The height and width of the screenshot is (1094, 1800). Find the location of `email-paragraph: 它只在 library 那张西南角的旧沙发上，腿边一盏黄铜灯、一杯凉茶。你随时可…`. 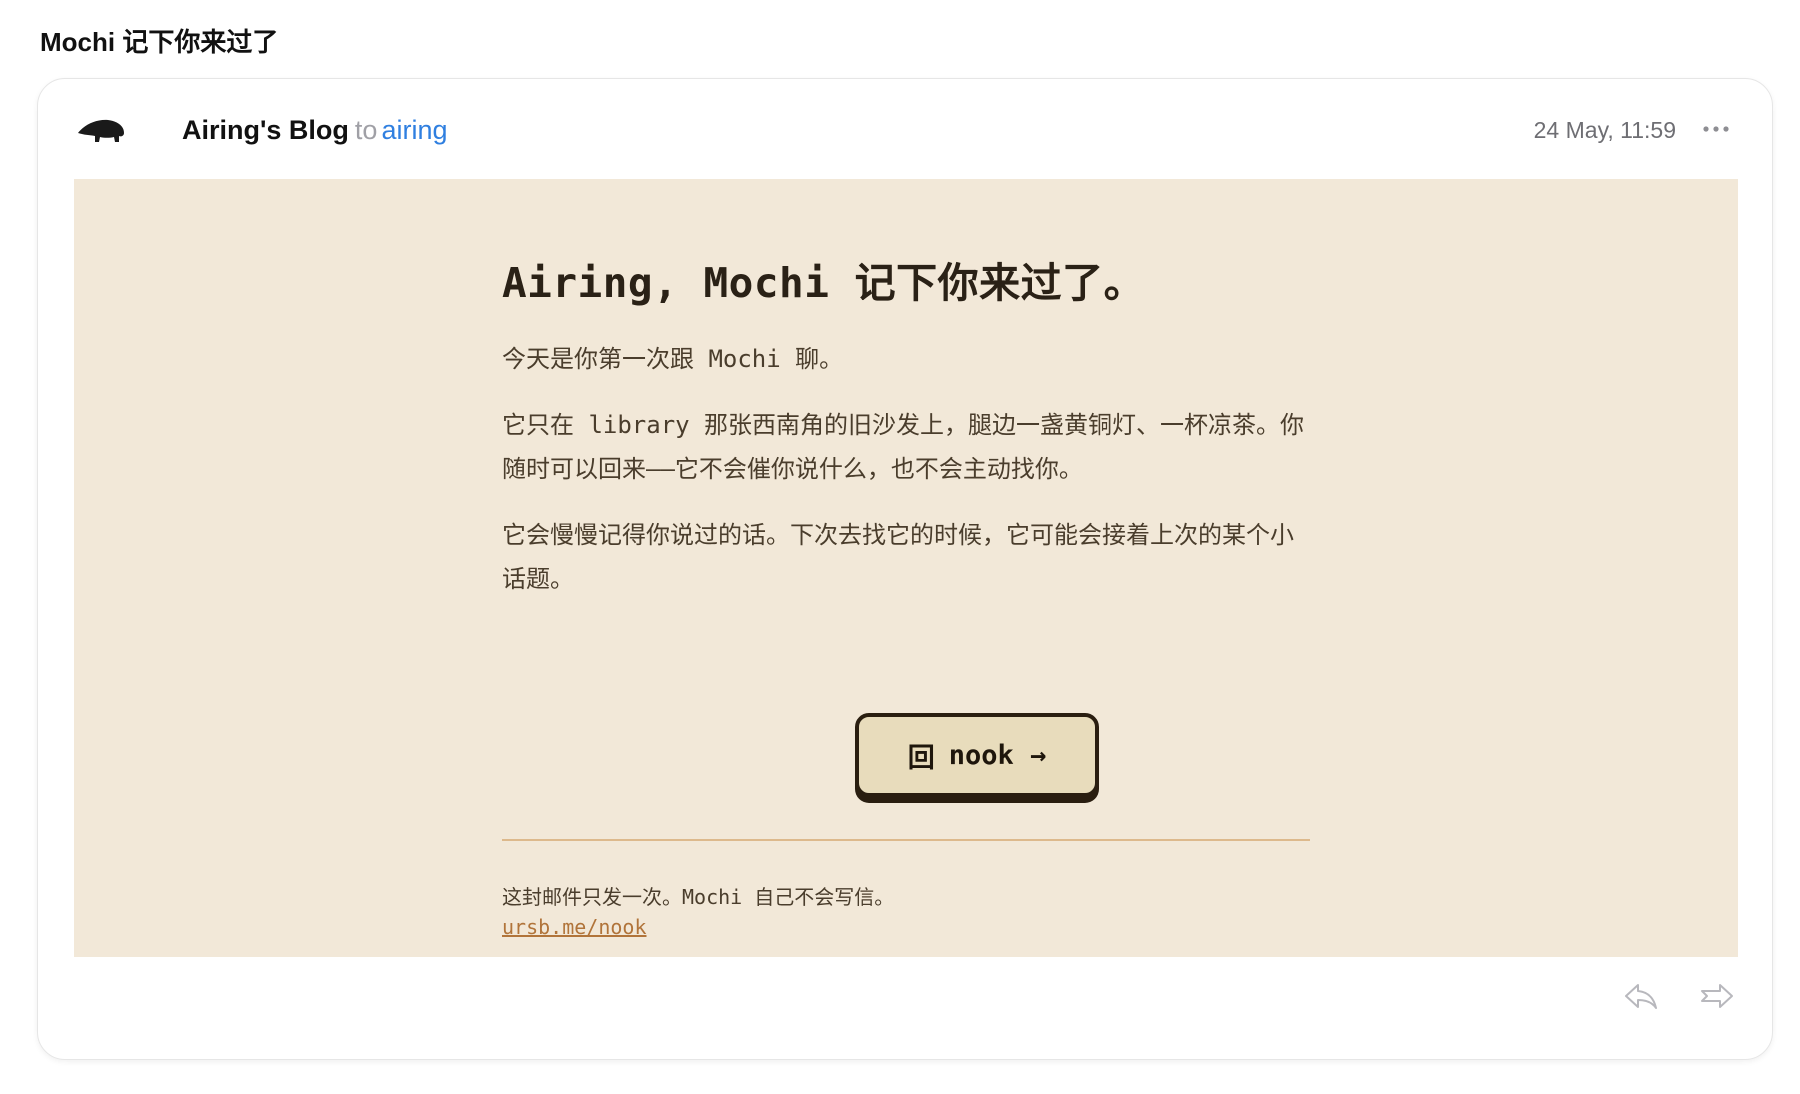

email-paragraph: 它只在 library 那张西南角的旧沙发上，腿边一盏黄铜灯、一杯凉茶。你随时可… is located at coordinates (903, 447).